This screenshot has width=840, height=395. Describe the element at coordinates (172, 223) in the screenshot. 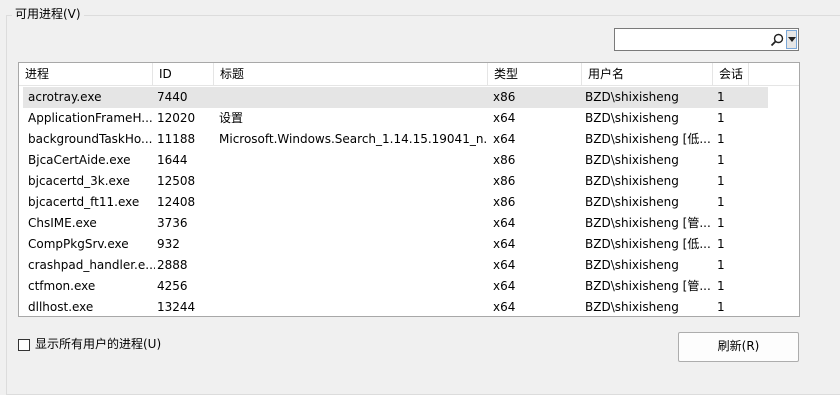

I see `process-id-cell: 3736` at that location.